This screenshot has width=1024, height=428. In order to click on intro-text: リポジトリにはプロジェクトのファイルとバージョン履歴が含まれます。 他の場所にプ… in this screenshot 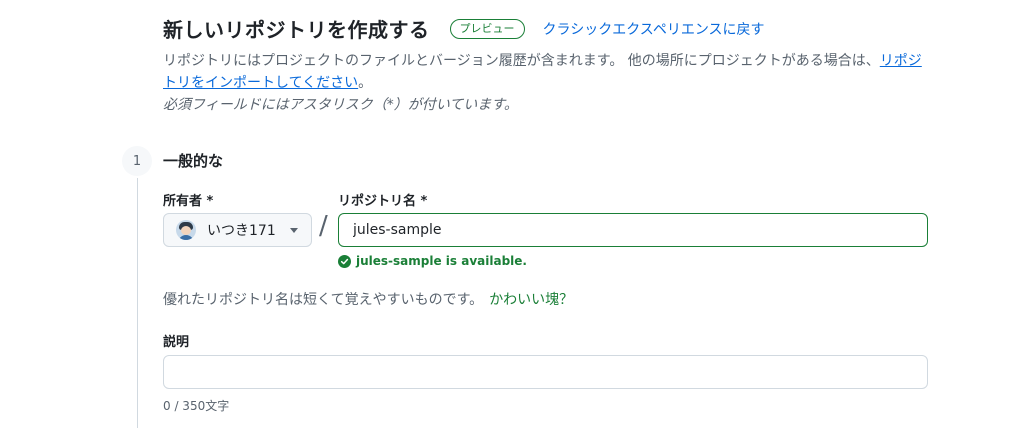, I will do `click(543, 72)`.